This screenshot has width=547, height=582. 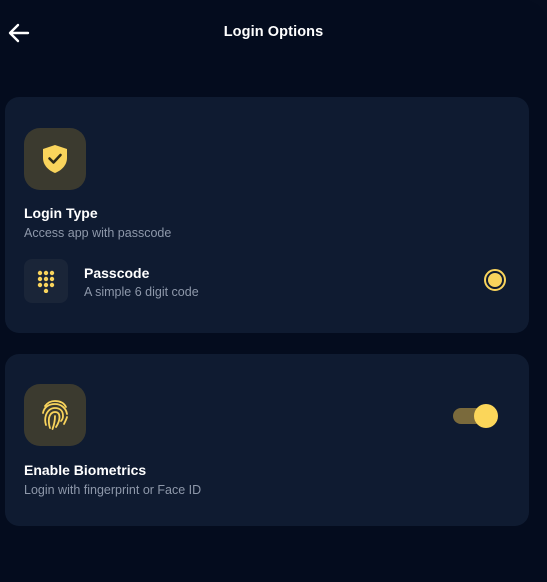 I want to click on biometrics-icon-tile, so click(x=55, y=415).